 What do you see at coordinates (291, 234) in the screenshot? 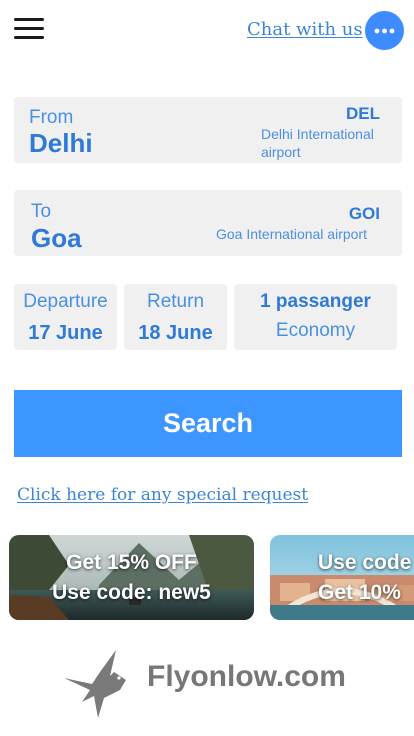
I see `to-airport-name: Goa International airport` at bounding box center [291, 234].